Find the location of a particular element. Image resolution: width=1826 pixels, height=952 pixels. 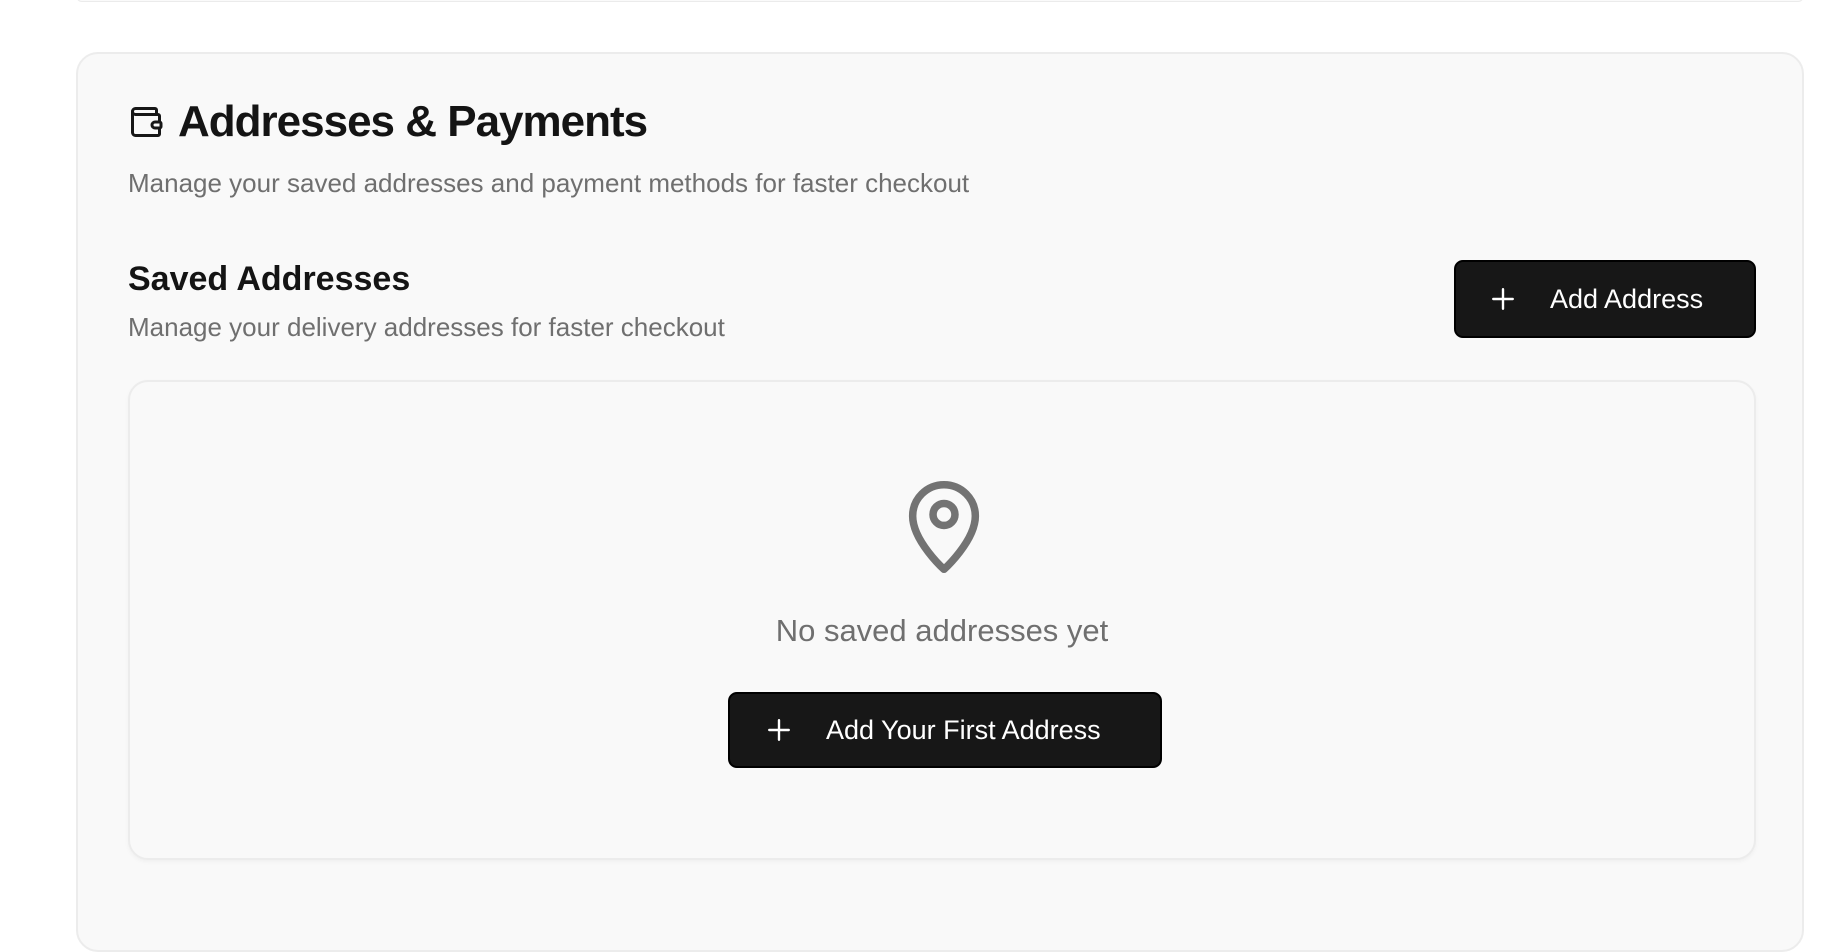

previous-card-edge is located at coordinates (940, 1).